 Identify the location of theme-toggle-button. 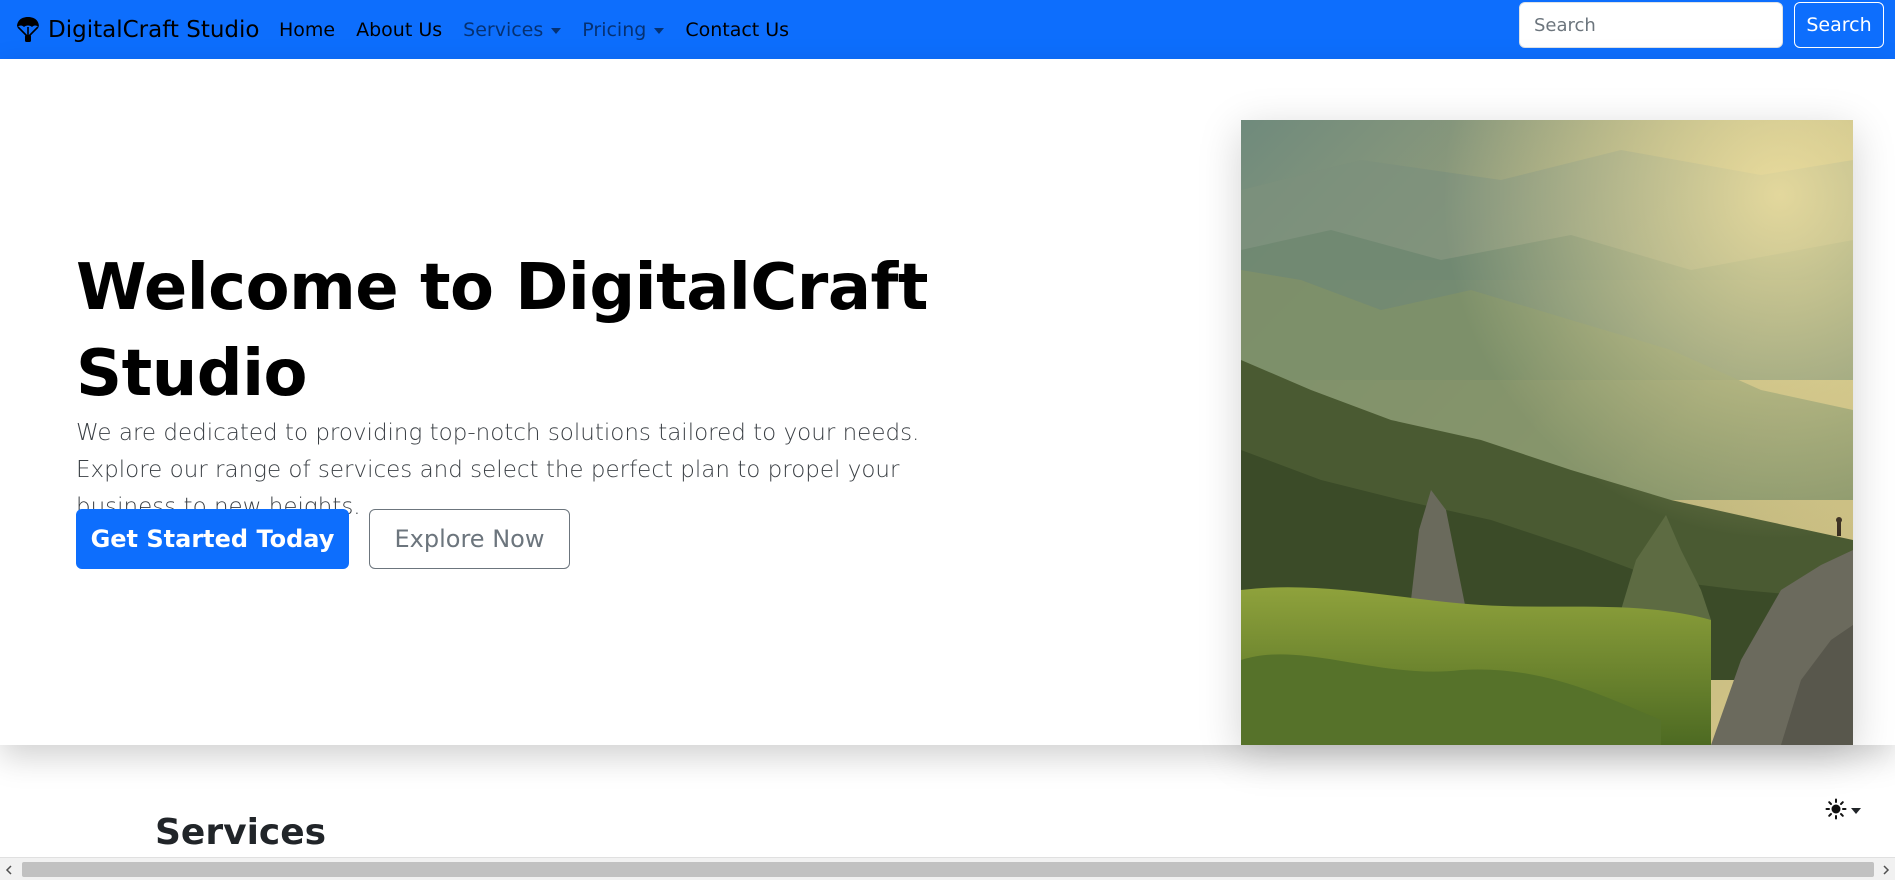
(1846, 811).